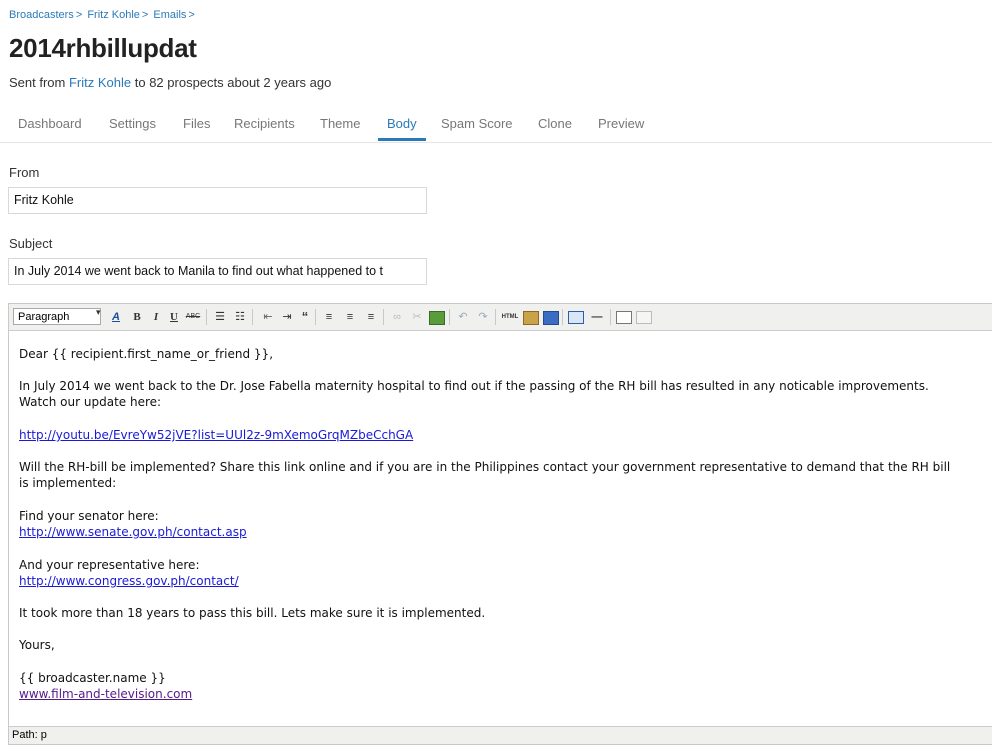  Describe the element at coordinates (37, 645) in the screenshot. I see `body-text: Yours,` at that location.